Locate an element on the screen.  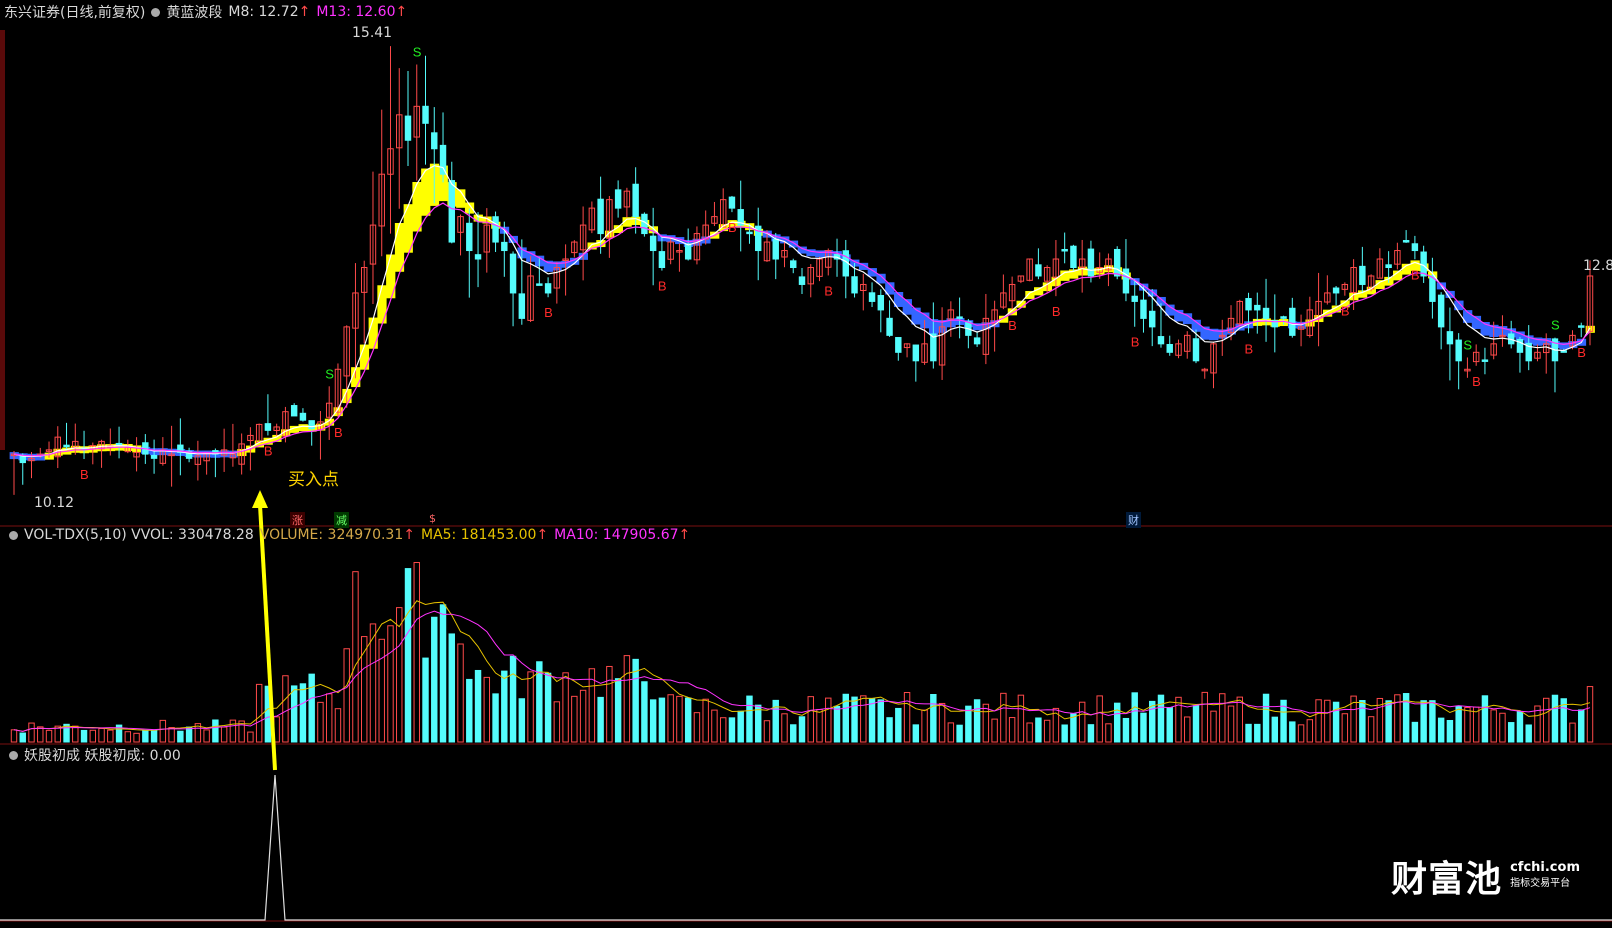
indicator-panel-toggle-icon is located at coordinates (13, 755).